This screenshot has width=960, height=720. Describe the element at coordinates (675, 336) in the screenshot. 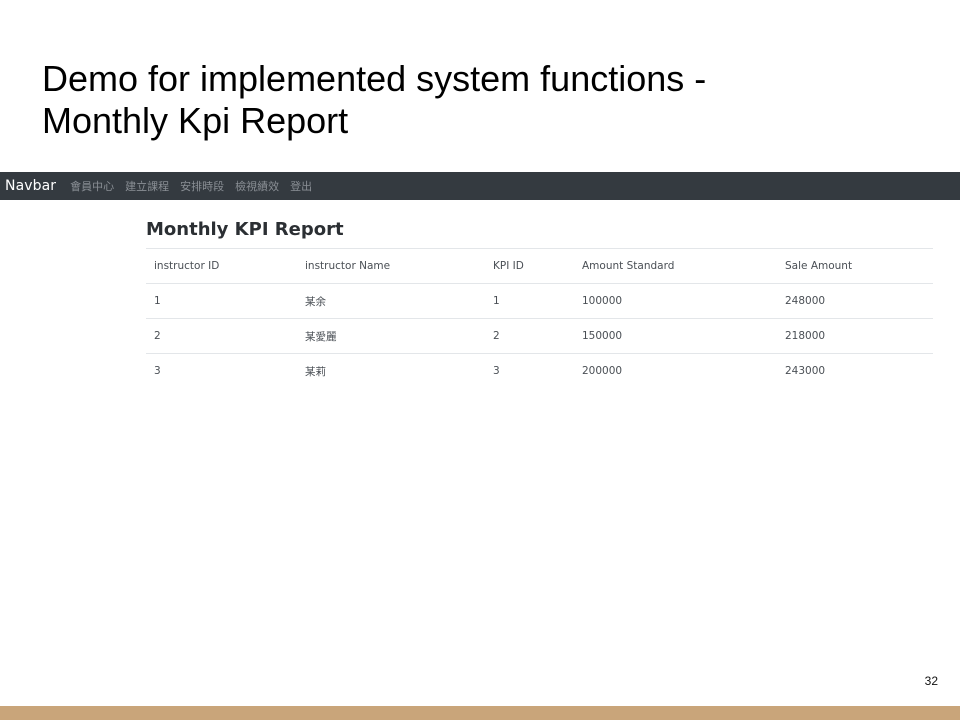

I see `cell-amount-standard: 150000` at that location.